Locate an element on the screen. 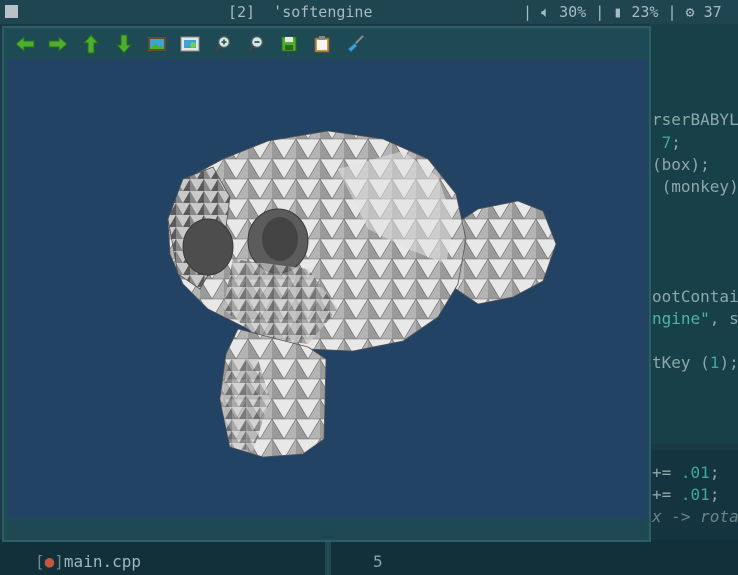 This screenshot has height=575, width=738. screenshot-icon is located at coordinates (190, 44).